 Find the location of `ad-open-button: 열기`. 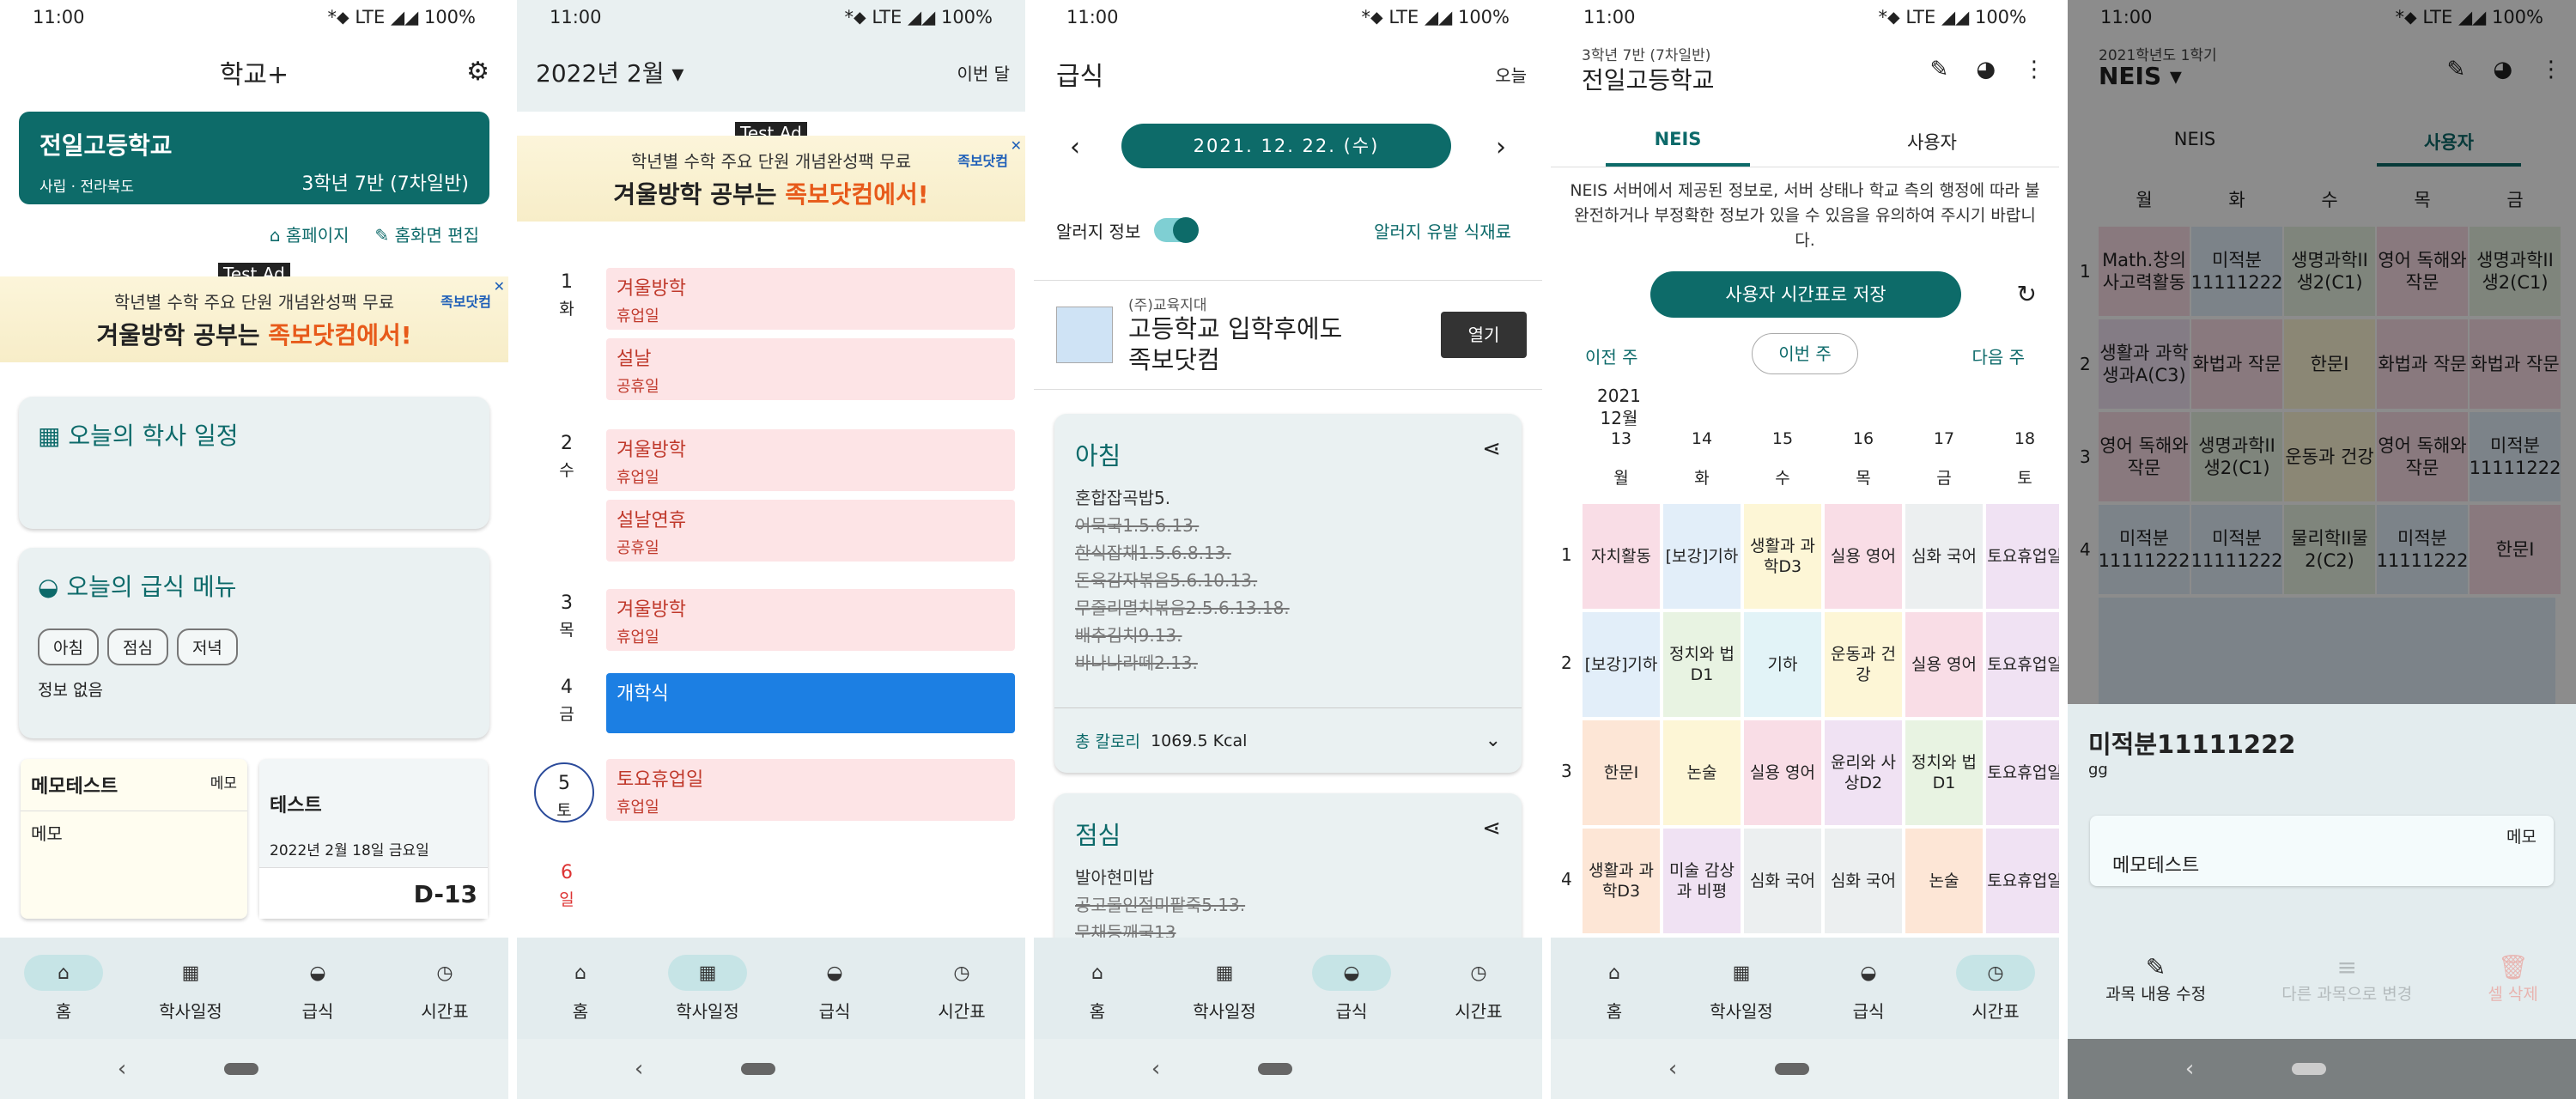

ad-open-button: 열기 is located at coordinates (1484, 335).